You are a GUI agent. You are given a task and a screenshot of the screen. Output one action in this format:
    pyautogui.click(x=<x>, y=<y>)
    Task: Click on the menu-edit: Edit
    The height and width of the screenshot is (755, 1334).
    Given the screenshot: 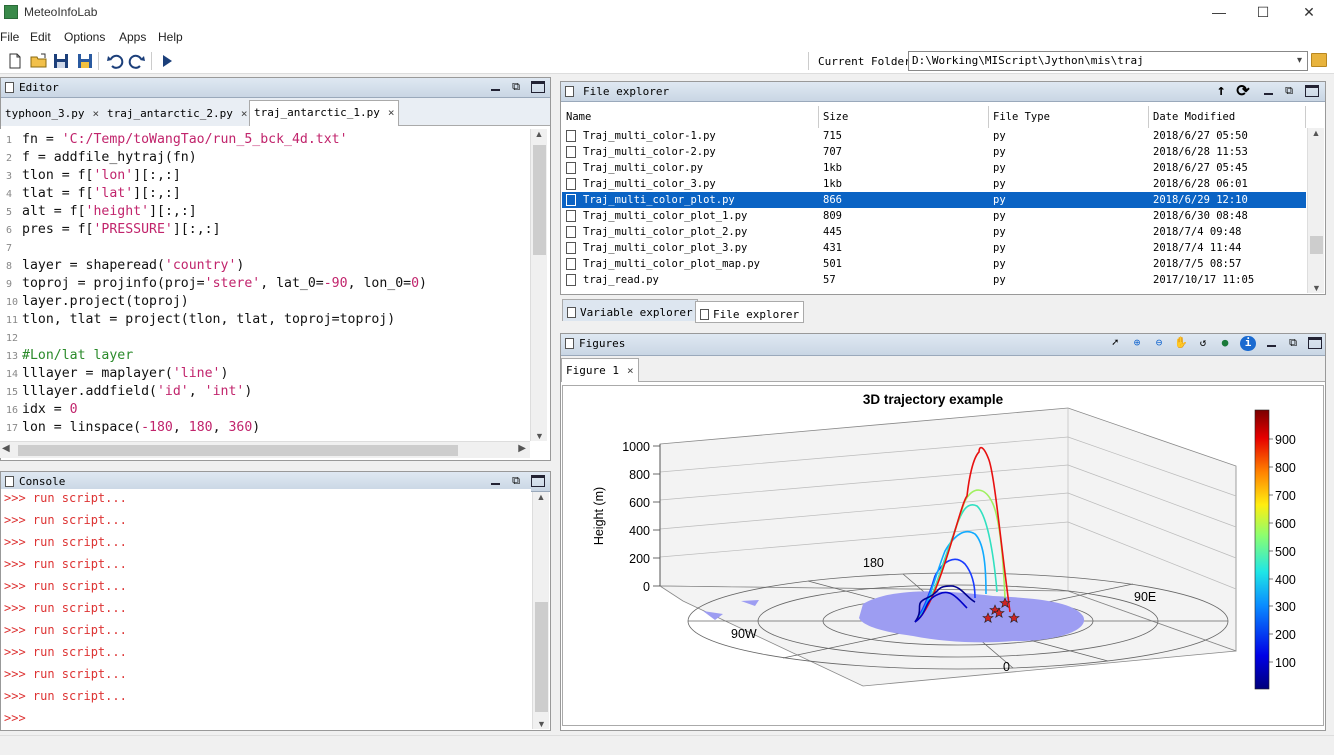 What is the action you would take?
    pyautogui.click(x=40, y=37)
    